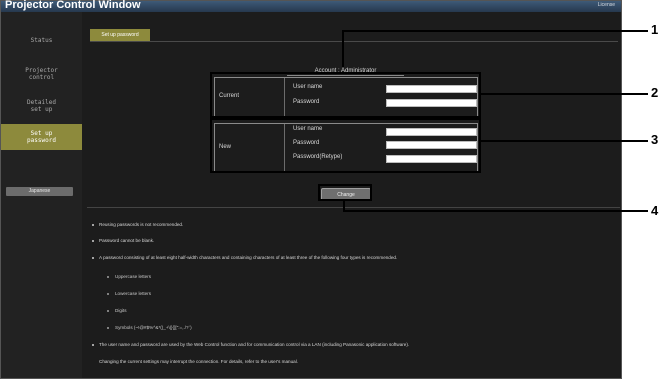 The image size is (666, 379). What do you see at coordinates (133, 276) in the screenshot?
I see `type-uppercase-text: Uppercase letters` at bounding box center [133, 276].